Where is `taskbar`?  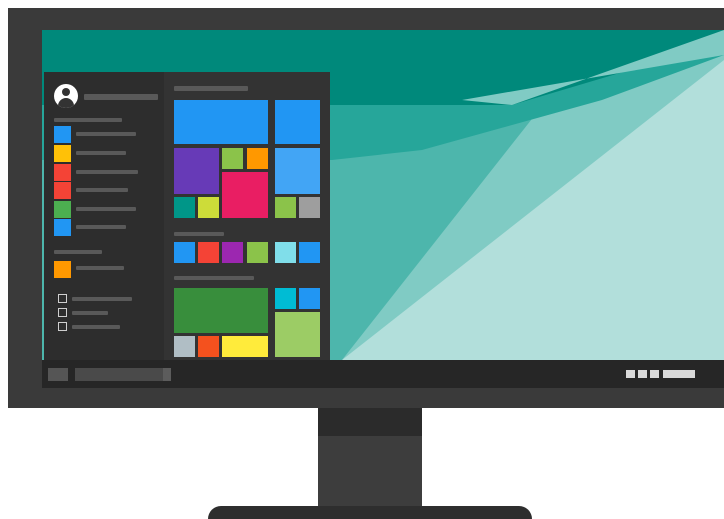 taskbar is located at coordinates (383, 374).